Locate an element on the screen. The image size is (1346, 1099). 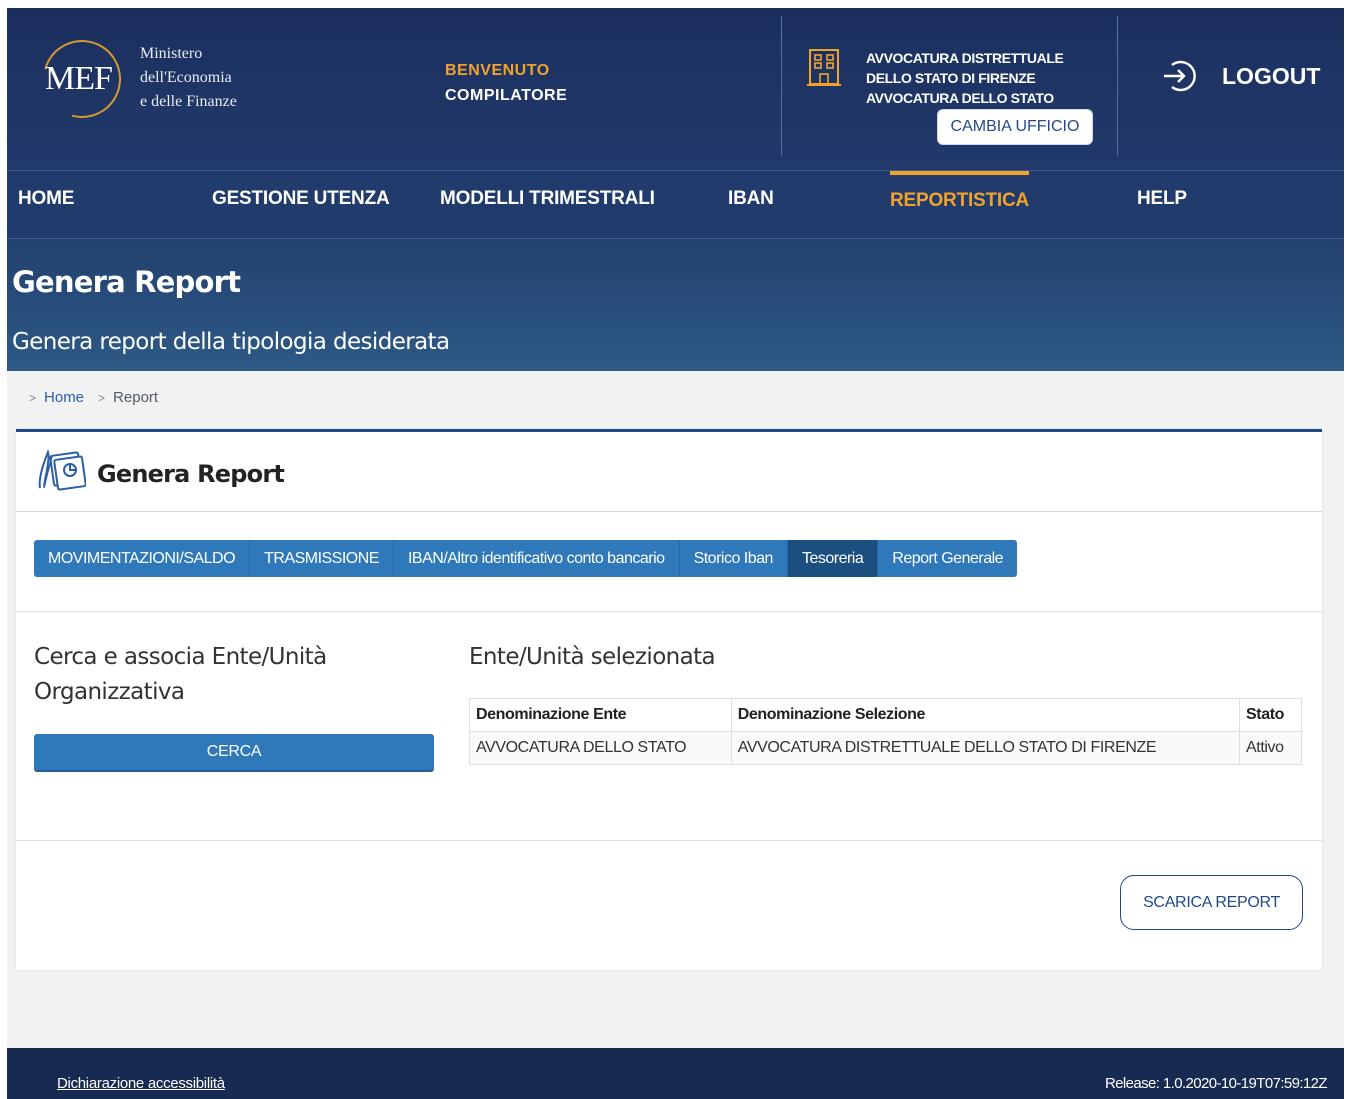
card-title: Genera Report is located at coordinates (191, 474).